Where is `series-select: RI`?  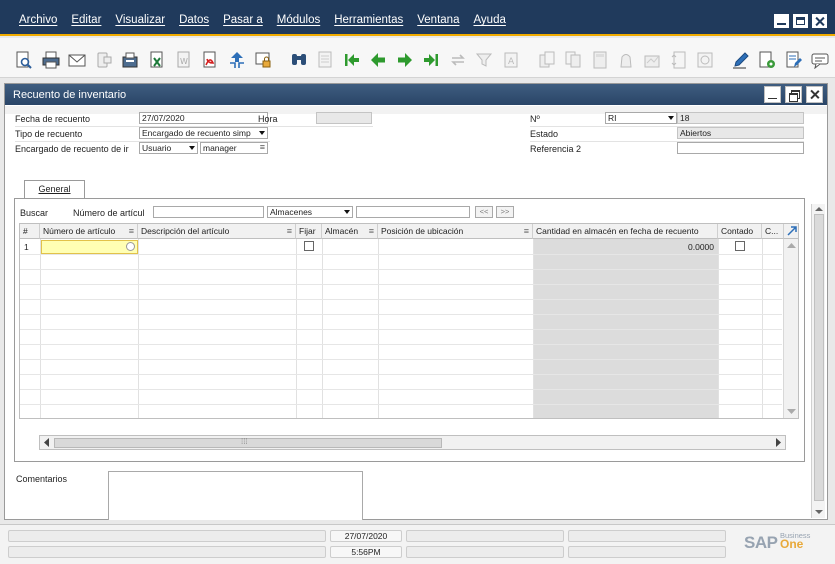 series-select: RI is located at coordinates (641, 118).